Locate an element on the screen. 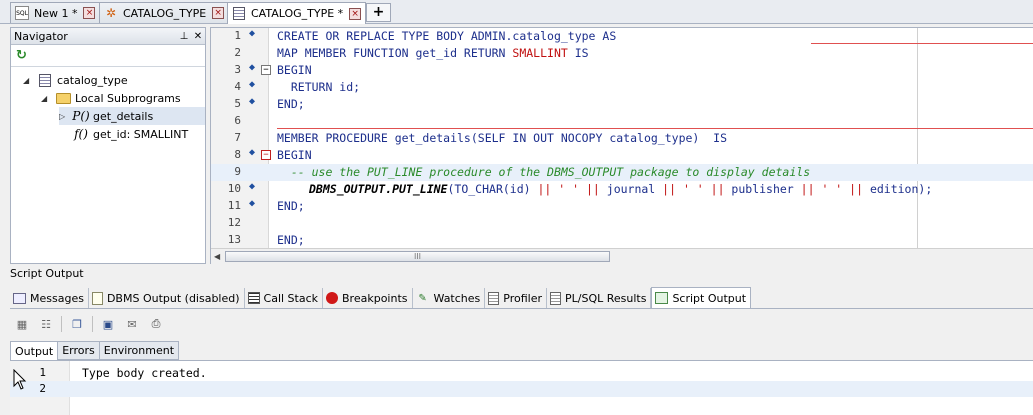  close-icon: ✕ is located at coordinates (198, 36).